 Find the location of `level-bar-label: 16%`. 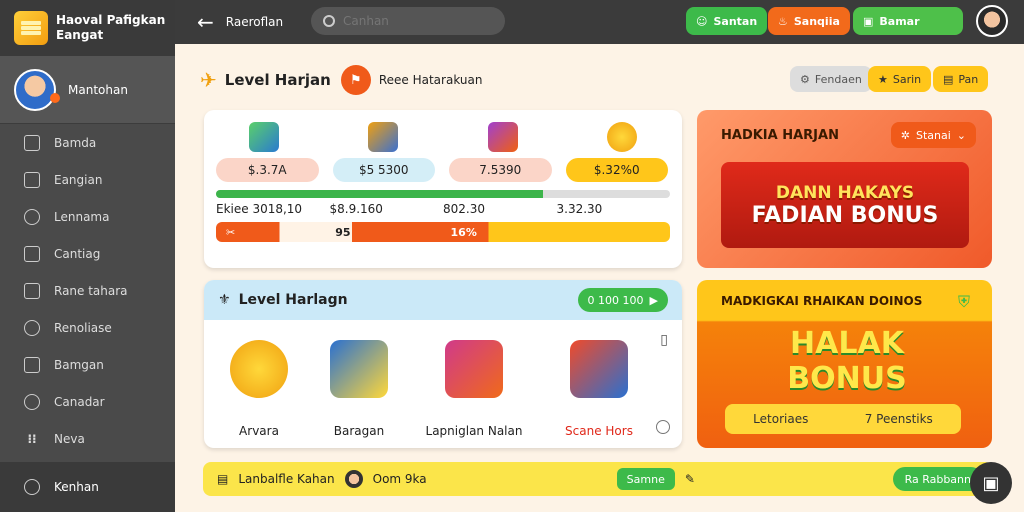

level-bar-label: 16% is located at coordinates (463, 232).